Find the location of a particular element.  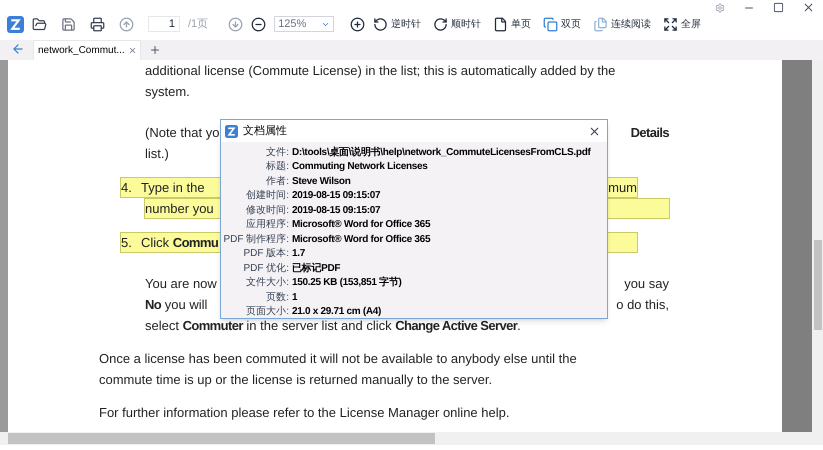

field-label: 标题: is located at coordinates (277, 167).